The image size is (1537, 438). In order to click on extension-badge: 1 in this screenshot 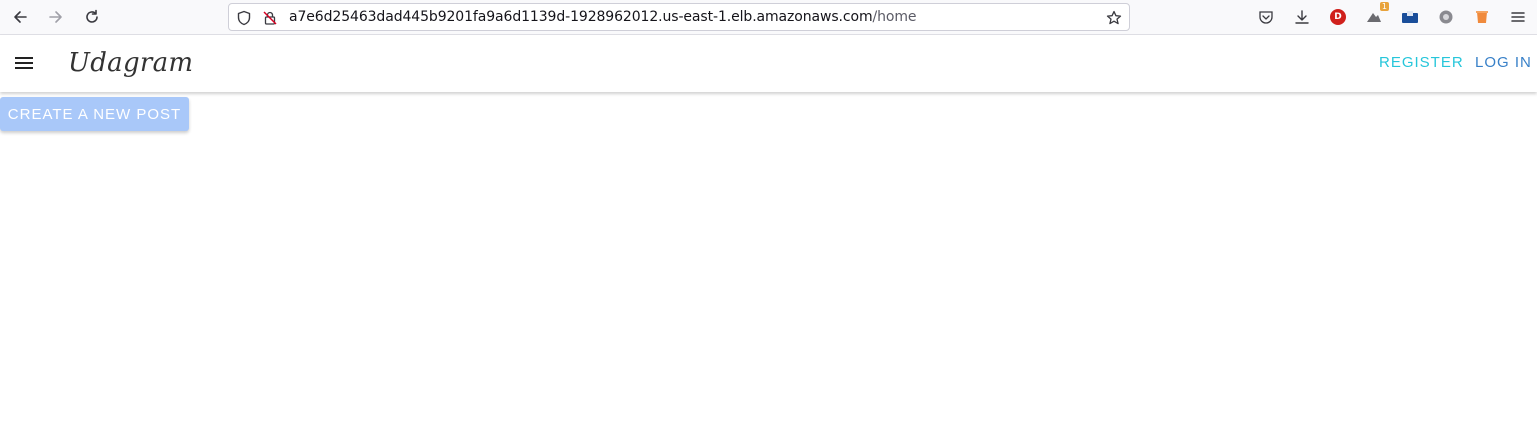, I will do `click(1384, 6)`.